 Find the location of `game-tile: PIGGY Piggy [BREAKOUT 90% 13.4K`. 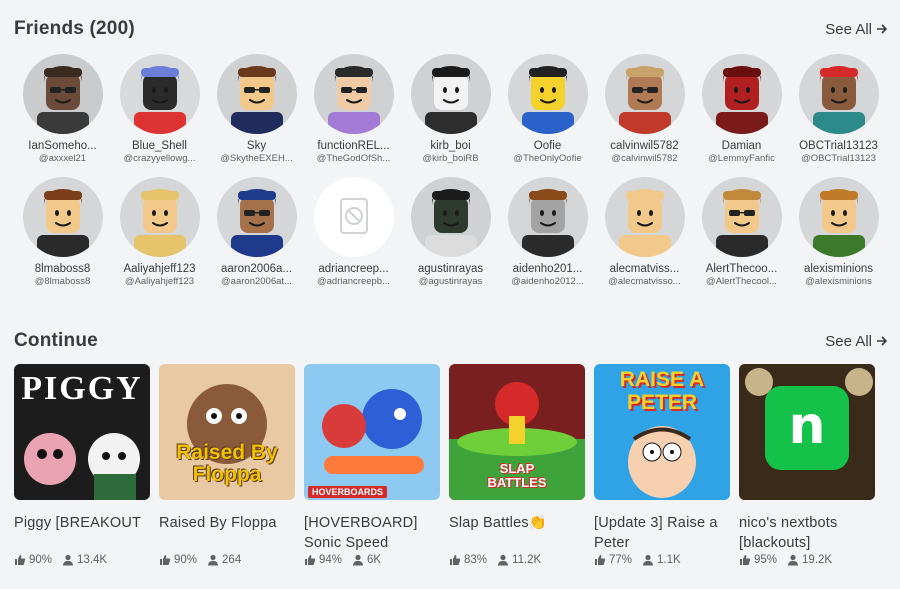

game-tile: PIGGY Piggy [BREAKOUT 90% 13.4K is located at coordinates (82, 465).